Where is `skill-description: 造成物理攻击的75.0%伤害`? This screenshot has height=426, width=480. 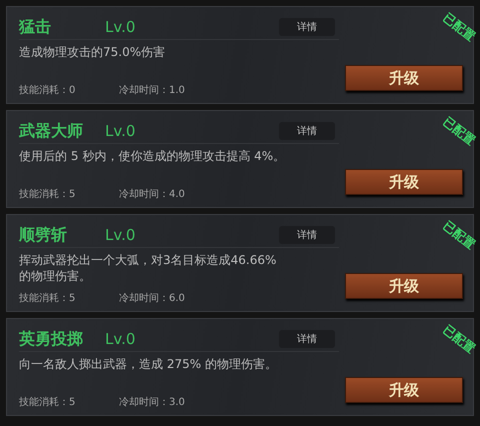 skill-description: 造成物理攻击的75.0%伤害 is located at coordinates (92, 52).